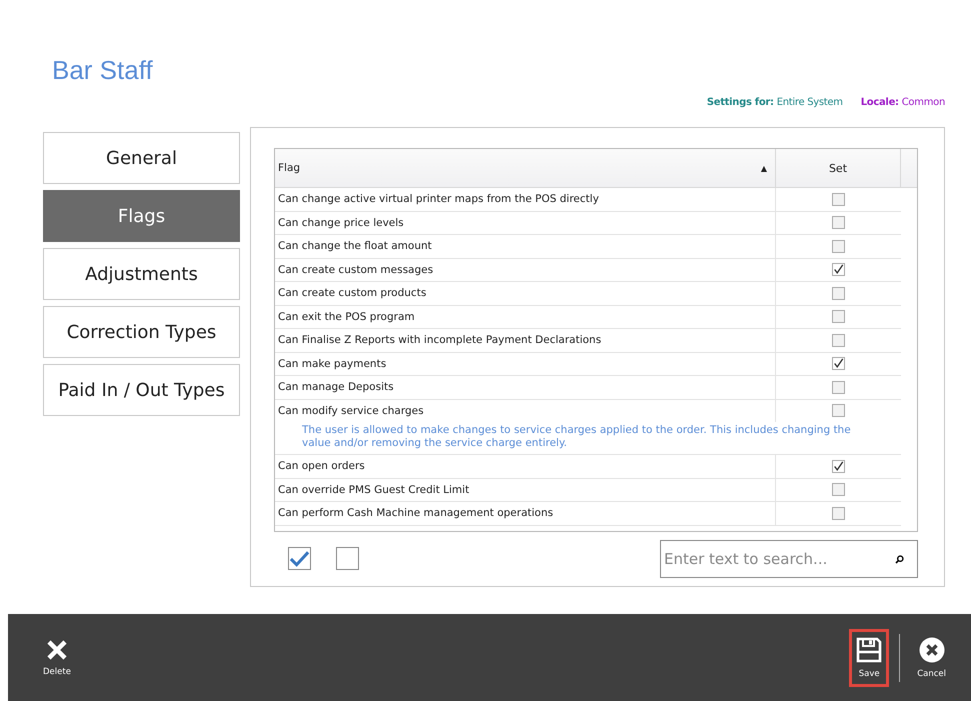 The height and width of the screenshot is (701, 971). I want to click on cancel-button: Cancel, so click(931, 657).